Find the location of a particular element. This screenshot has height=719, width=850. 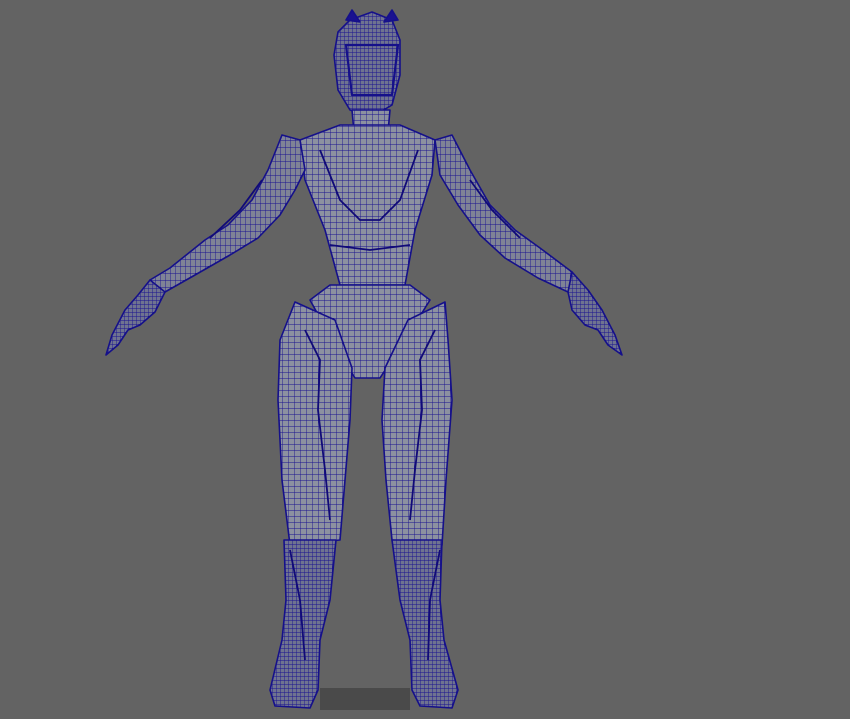

right-arm is located at coordinates (508, 213).